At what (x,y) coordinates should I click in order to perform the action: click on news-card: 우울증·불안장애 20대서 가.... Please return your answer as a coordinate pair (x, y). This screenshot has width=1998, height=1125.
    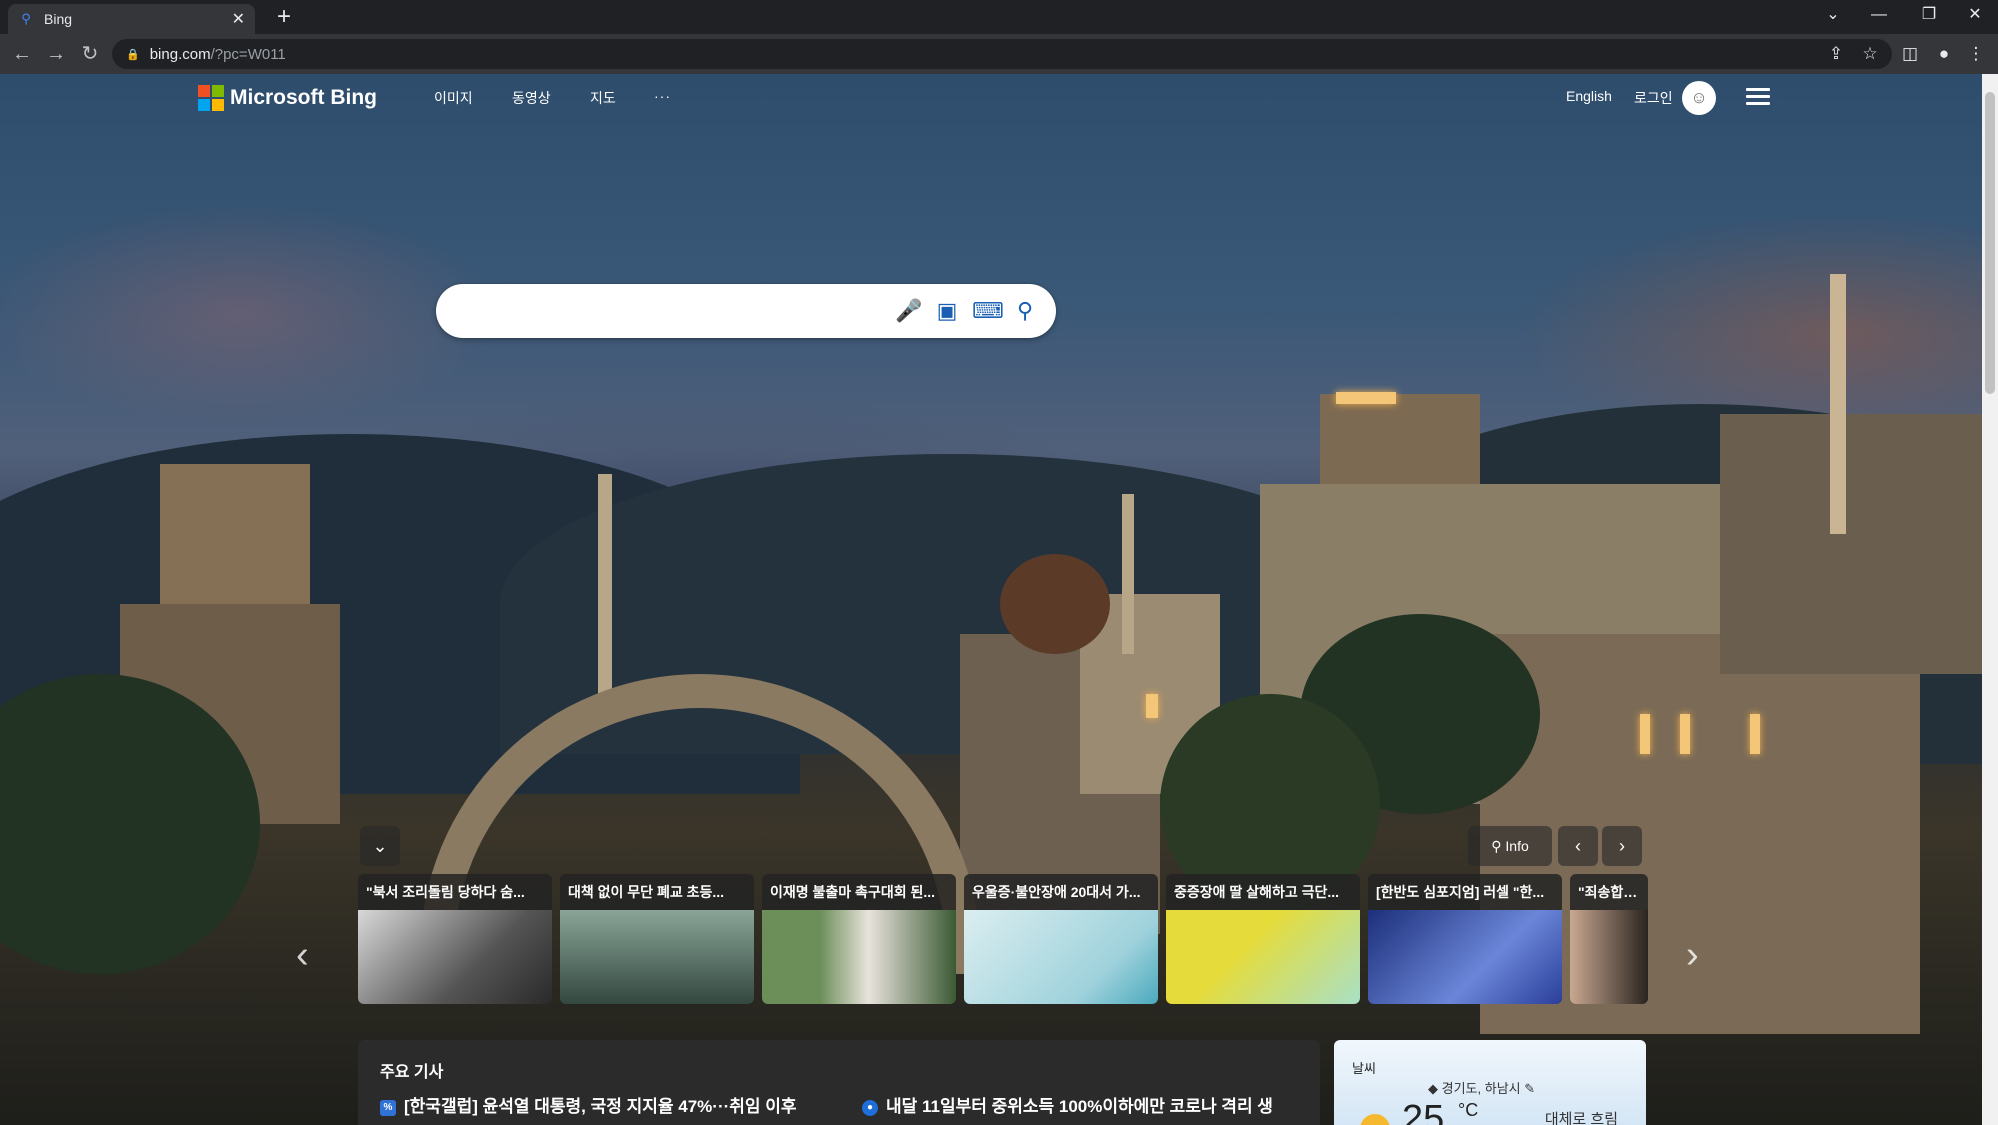
    Looking at the image, I should click on (1061, 939).